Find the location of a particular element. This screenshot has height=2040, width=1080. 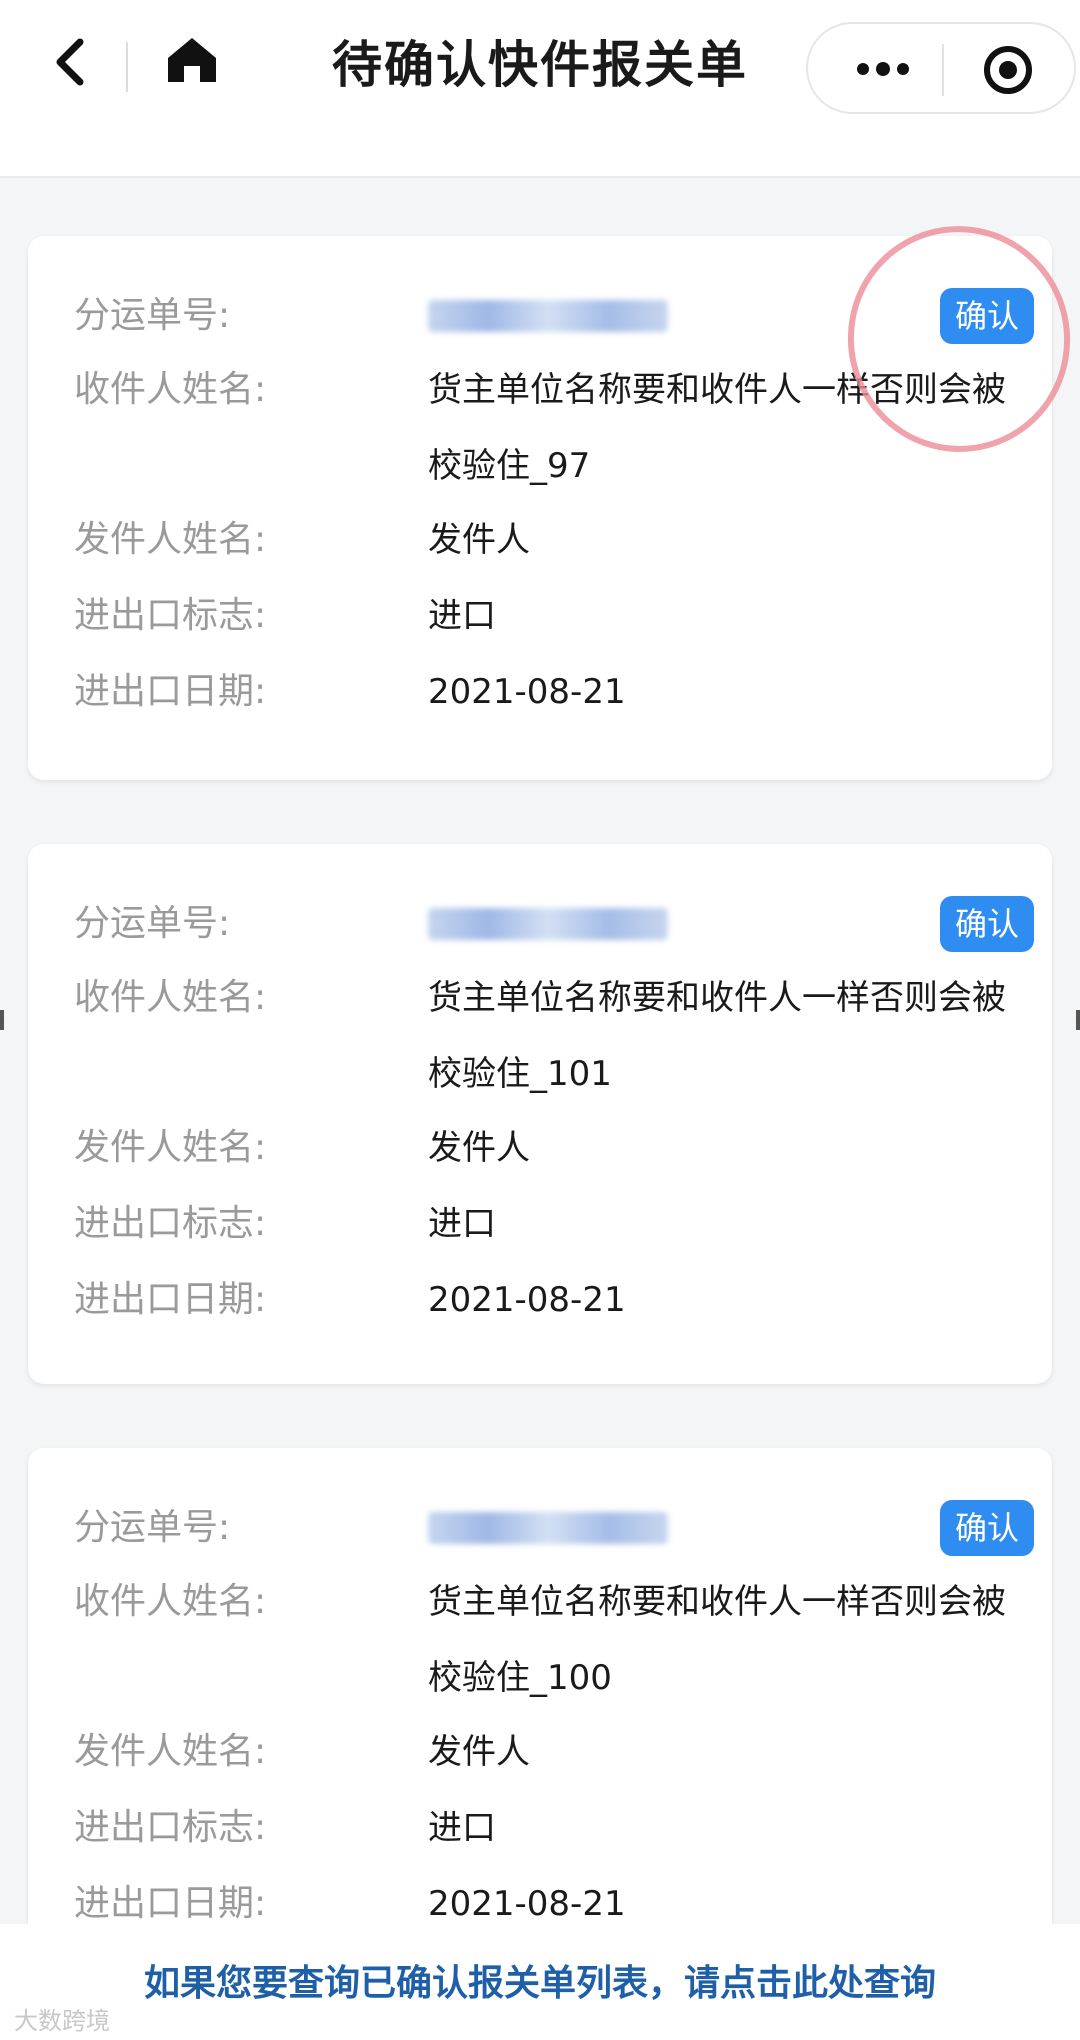

target-icon is located at coordinates (1008, 70).